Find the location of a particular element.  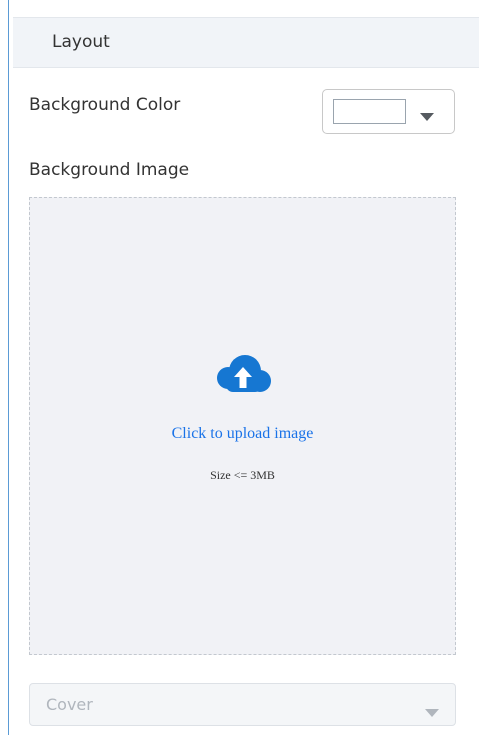

color-swatch is located at coordinates (369, 111).